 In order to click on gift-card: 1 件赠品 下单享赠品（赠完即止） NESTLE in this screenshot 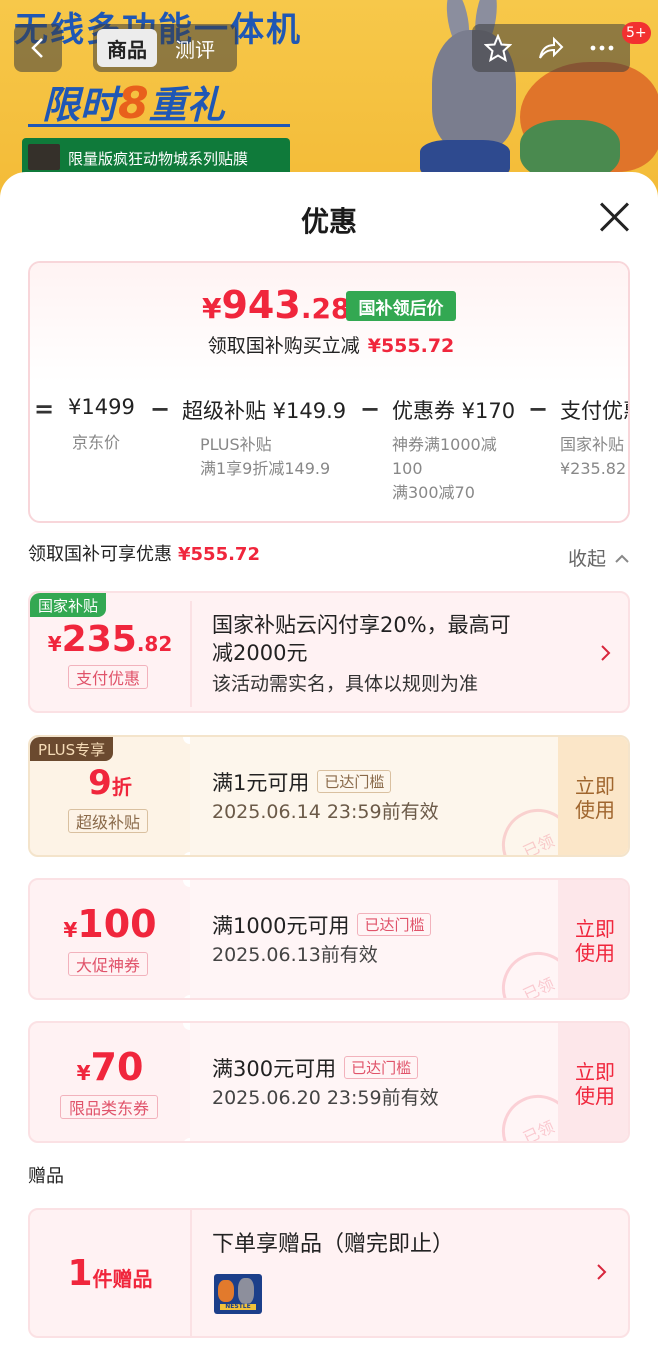, I will do `click(329, 1273)`.